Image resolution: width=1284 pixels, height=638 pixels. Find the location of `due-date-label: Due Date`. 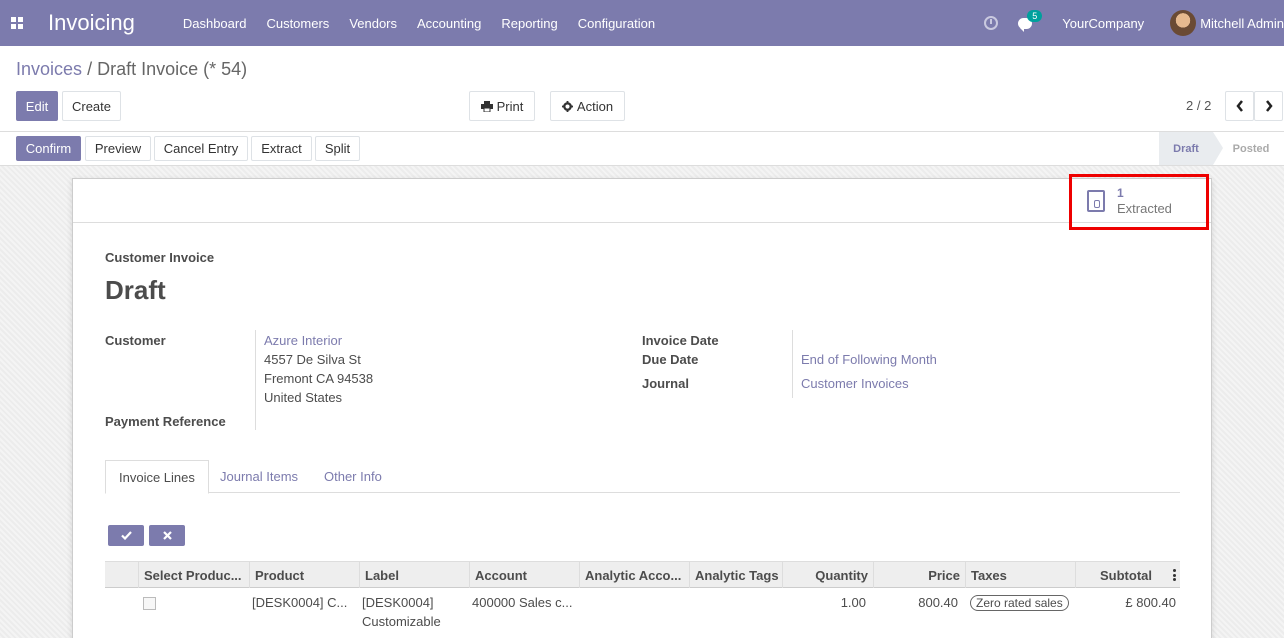

due-date-label: Due Date is located at coordinates (670, 359).